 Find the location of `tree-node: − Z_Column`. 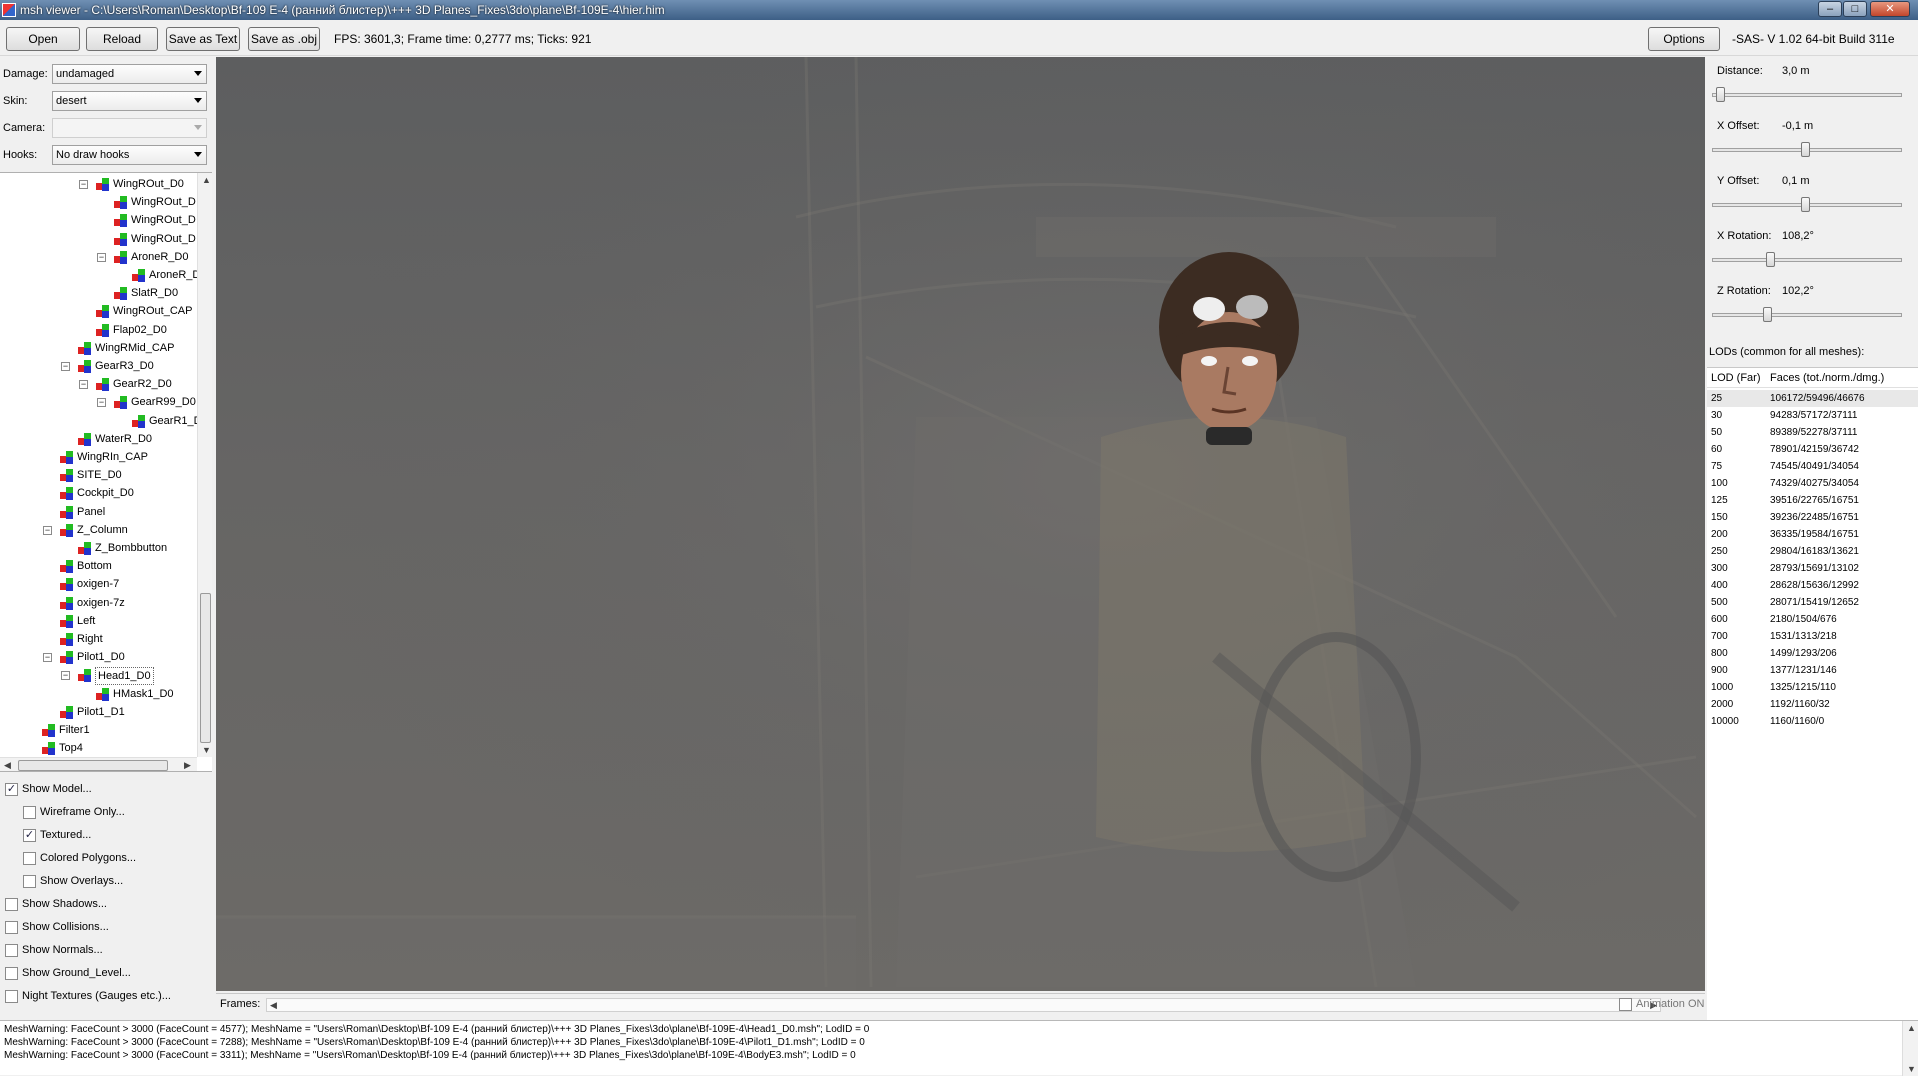

tree-node: − Z_Column is located at coordinates (97, 530).